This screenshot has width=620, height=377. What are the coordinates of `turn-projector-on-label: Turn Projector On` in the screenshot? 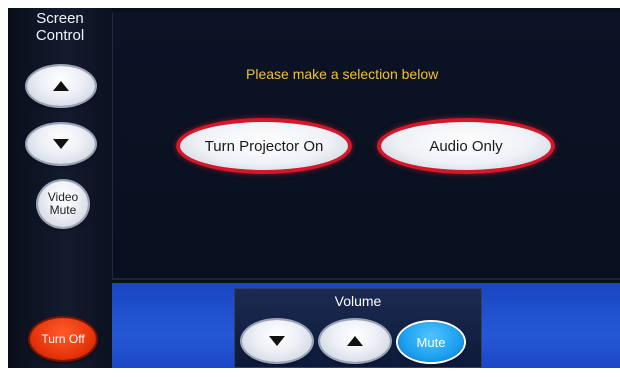 It's located at (264, 146).